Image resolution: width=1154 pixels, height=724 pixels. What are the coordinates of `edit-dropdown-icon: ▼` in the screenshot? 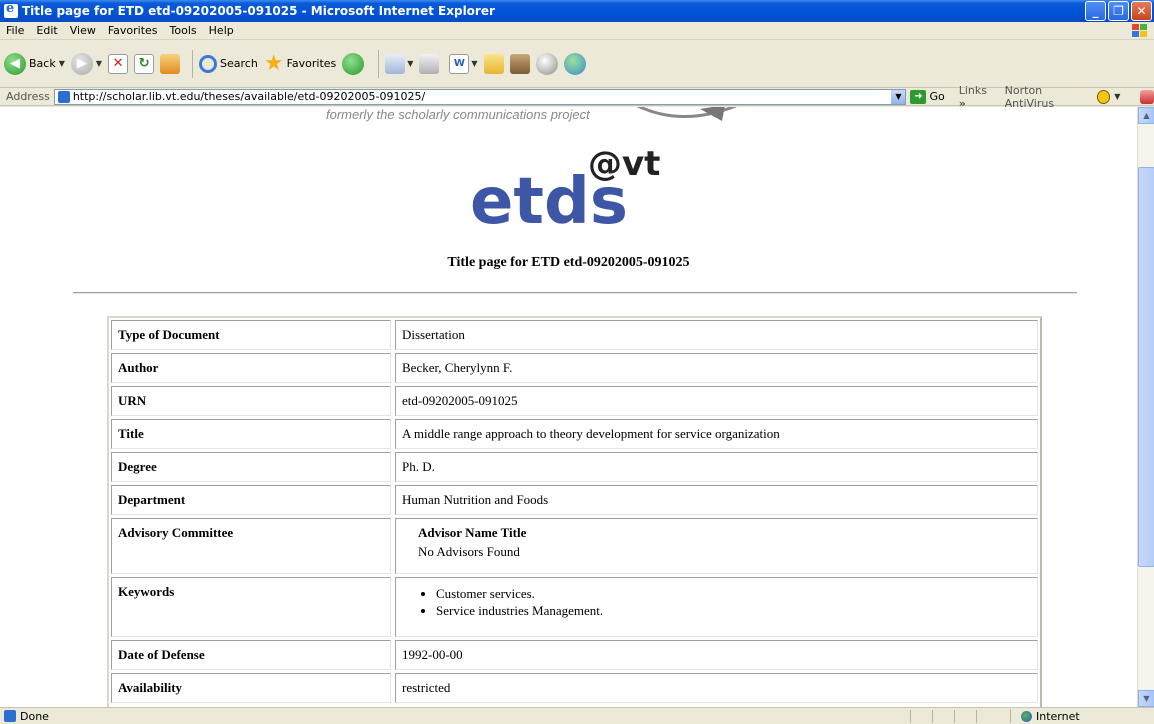 It's located at (474, 63).